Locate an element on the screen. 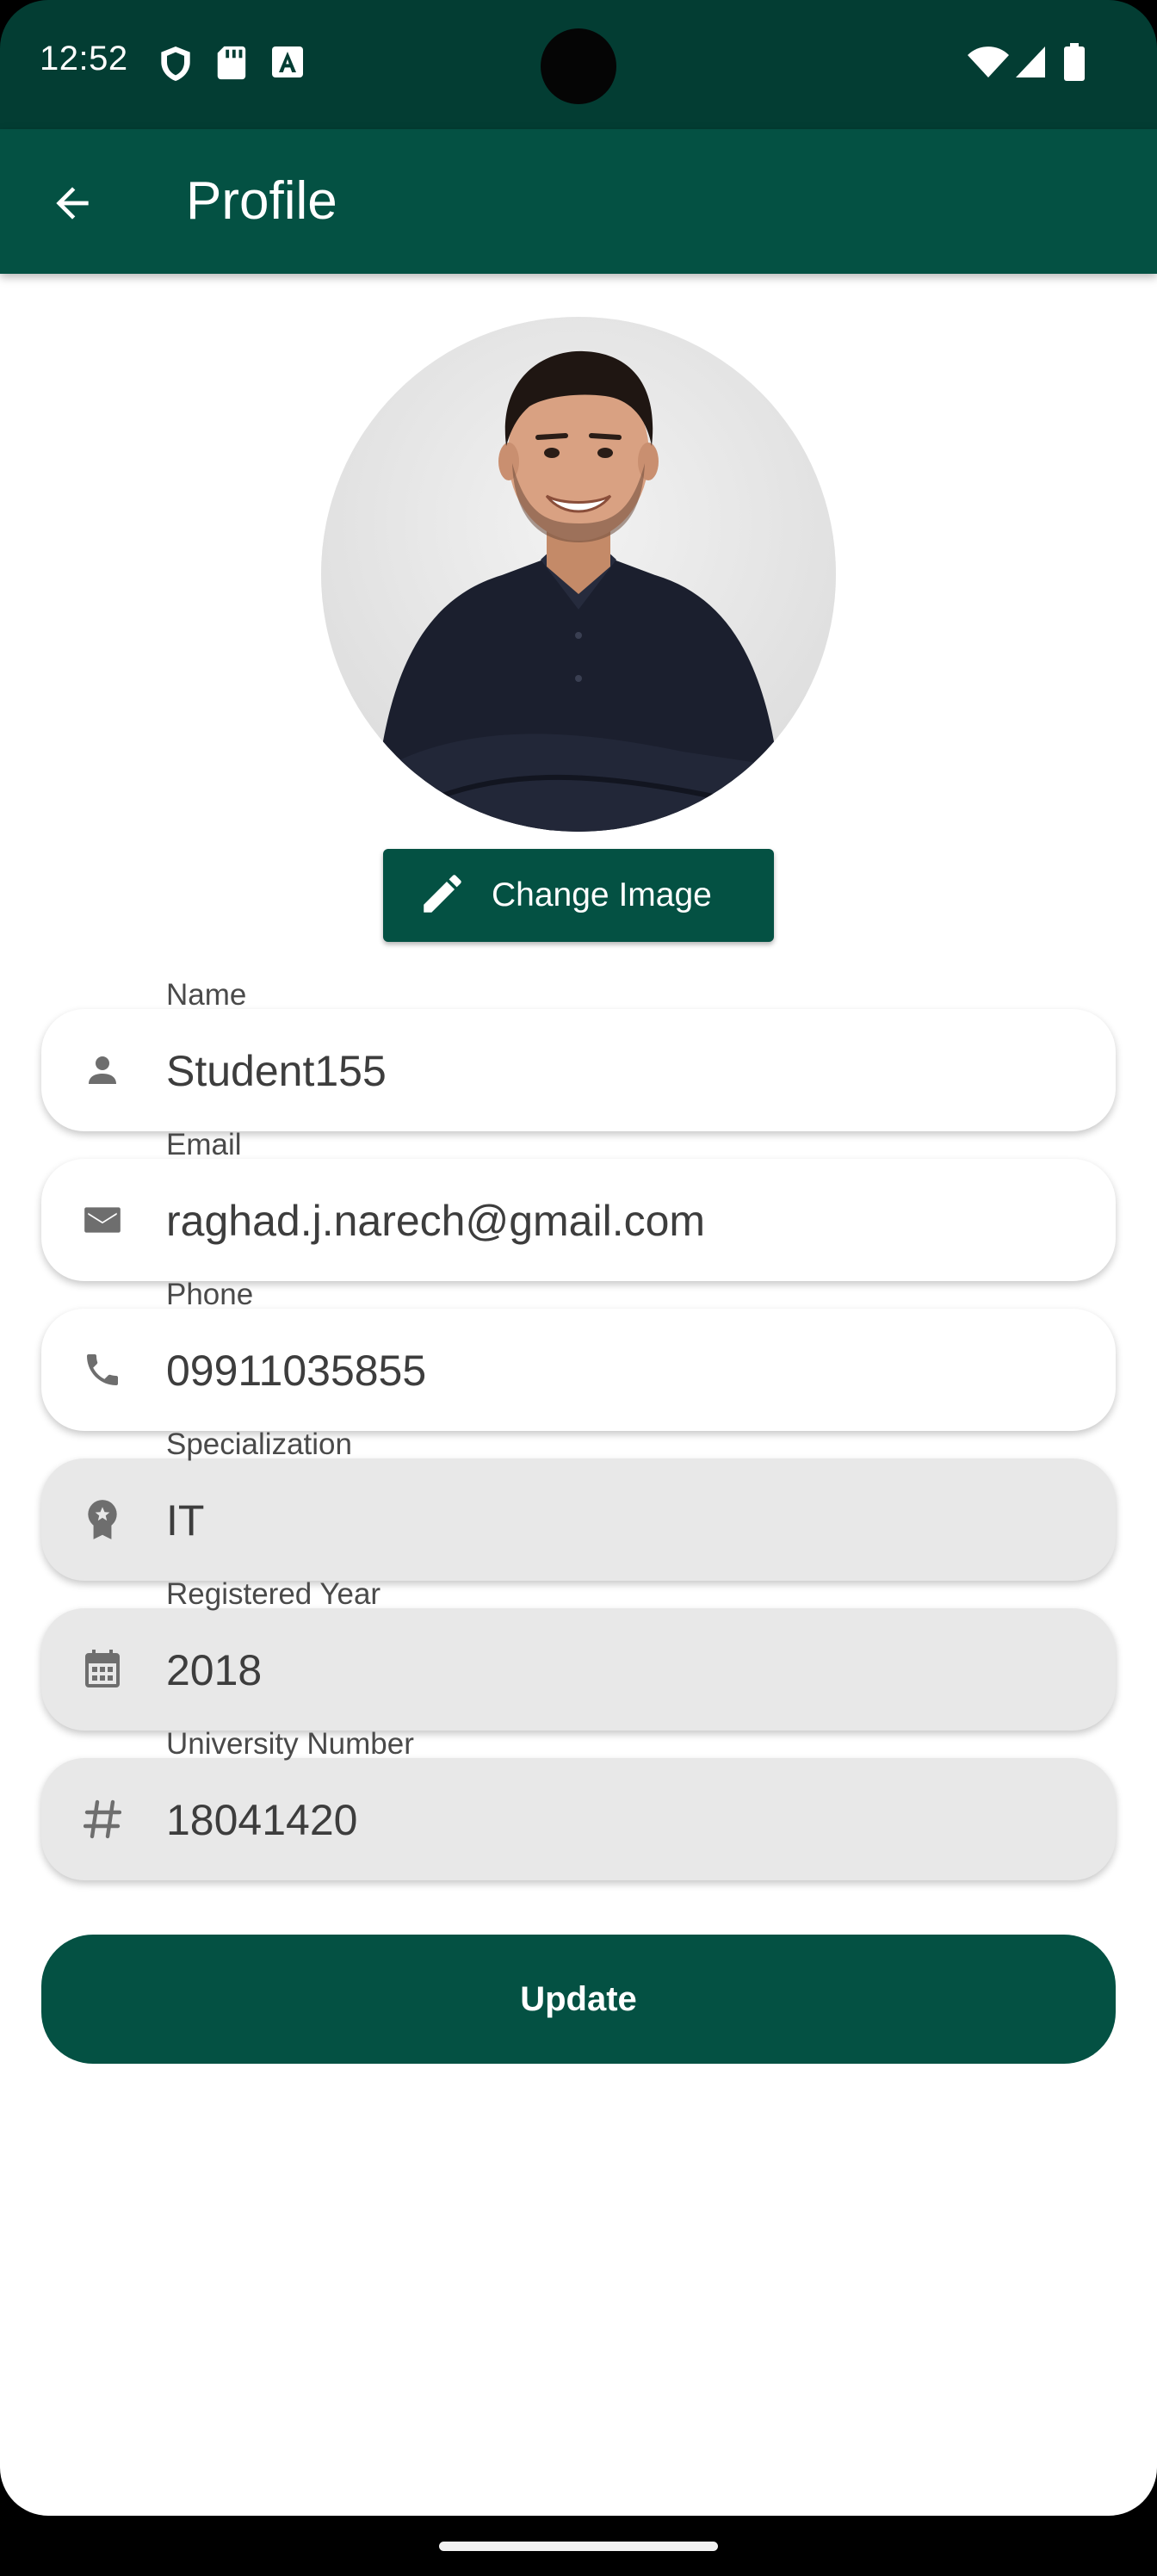  update-label: Update is located at coordinates (579, 1999).